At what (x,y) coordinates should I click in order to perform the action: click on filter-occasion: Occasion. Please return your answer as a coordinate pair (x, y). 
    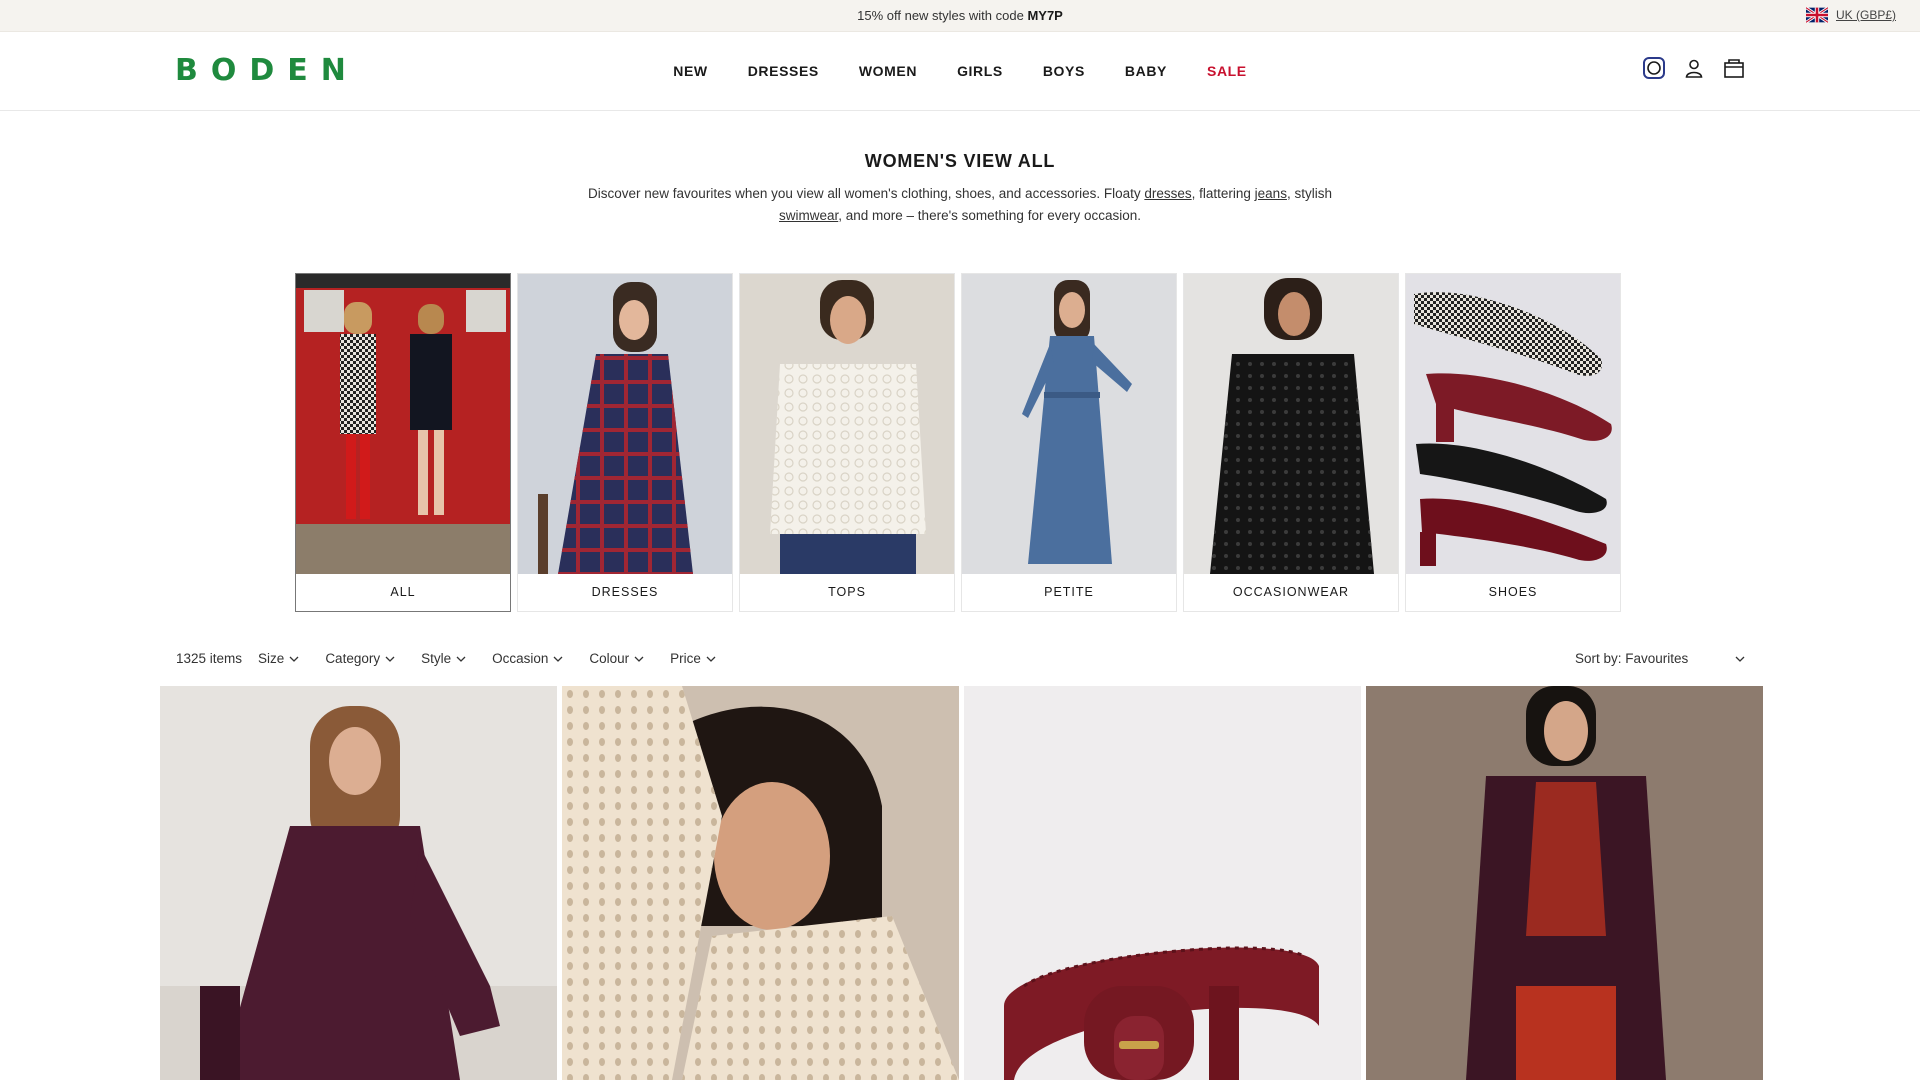
    Looking at the image, I should click on (527, 658).